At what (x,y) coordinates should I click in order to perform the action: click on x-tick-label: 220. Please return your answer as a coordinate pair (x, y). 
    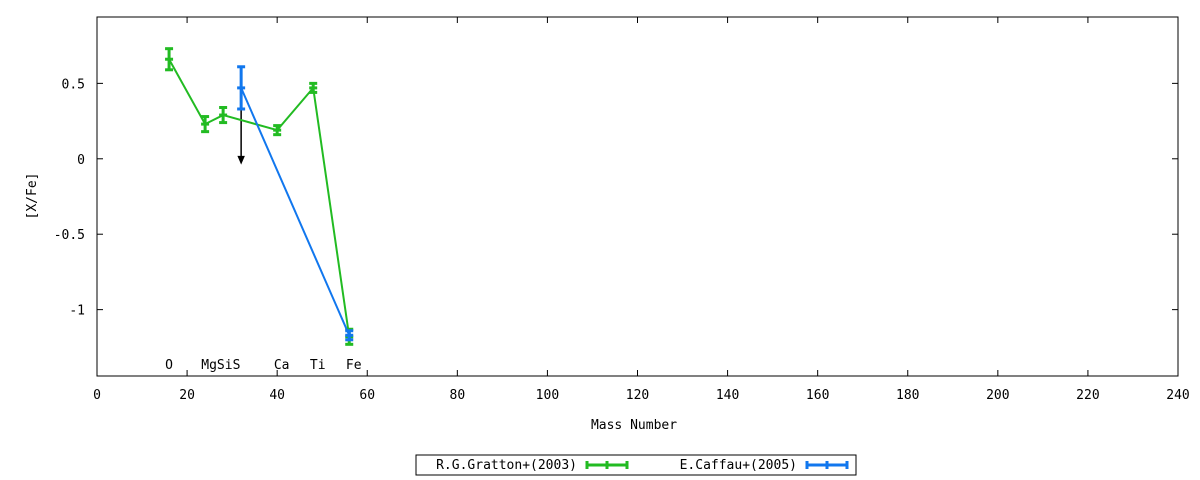
    Looking at the image, I should click on (1087, 395).